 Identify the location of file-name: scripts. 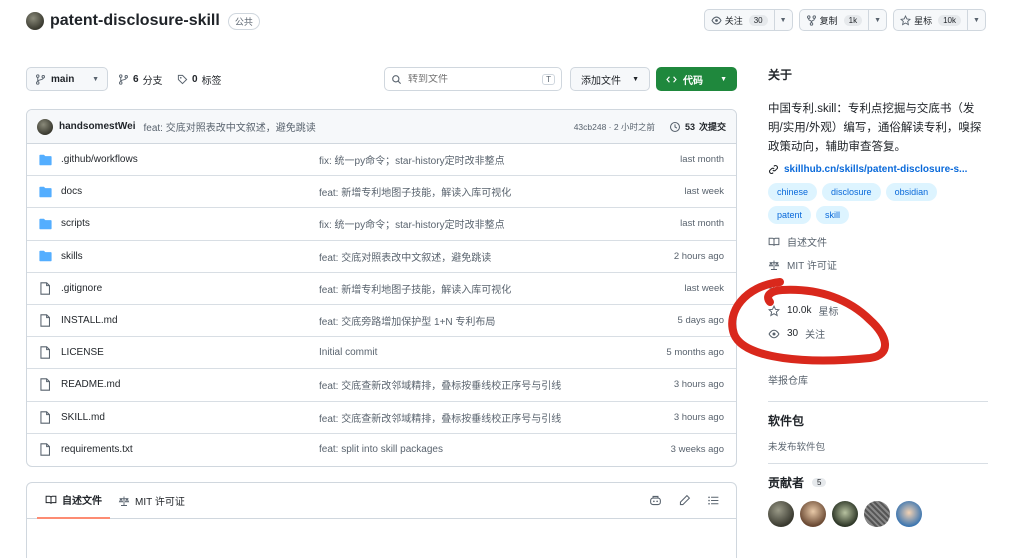
(190, 223).